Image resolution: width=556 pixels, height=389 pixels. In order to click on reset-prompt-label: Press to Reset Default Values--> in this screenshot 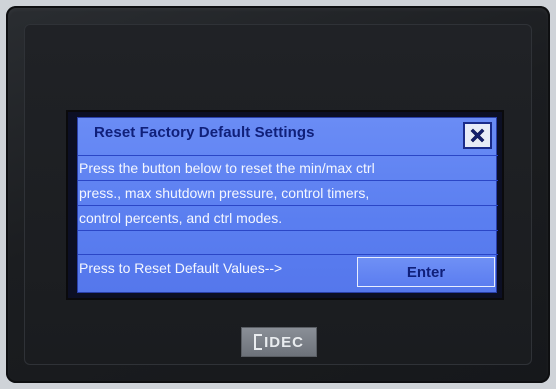, I will do `click(181, 268)`.